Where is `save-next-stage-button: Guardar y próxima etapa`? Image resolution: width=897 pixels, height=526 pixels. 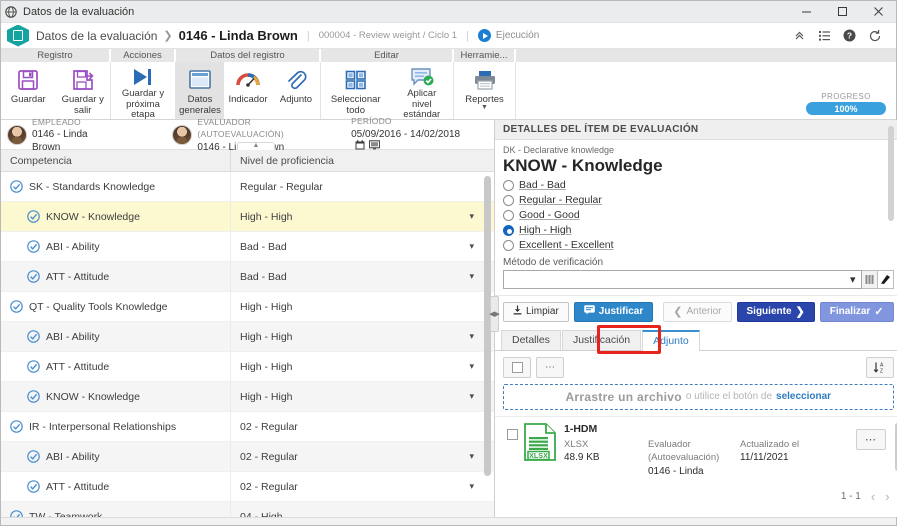
save-next-stage-button: Guardar y próxima etapa is located at coordinates (143, 91).